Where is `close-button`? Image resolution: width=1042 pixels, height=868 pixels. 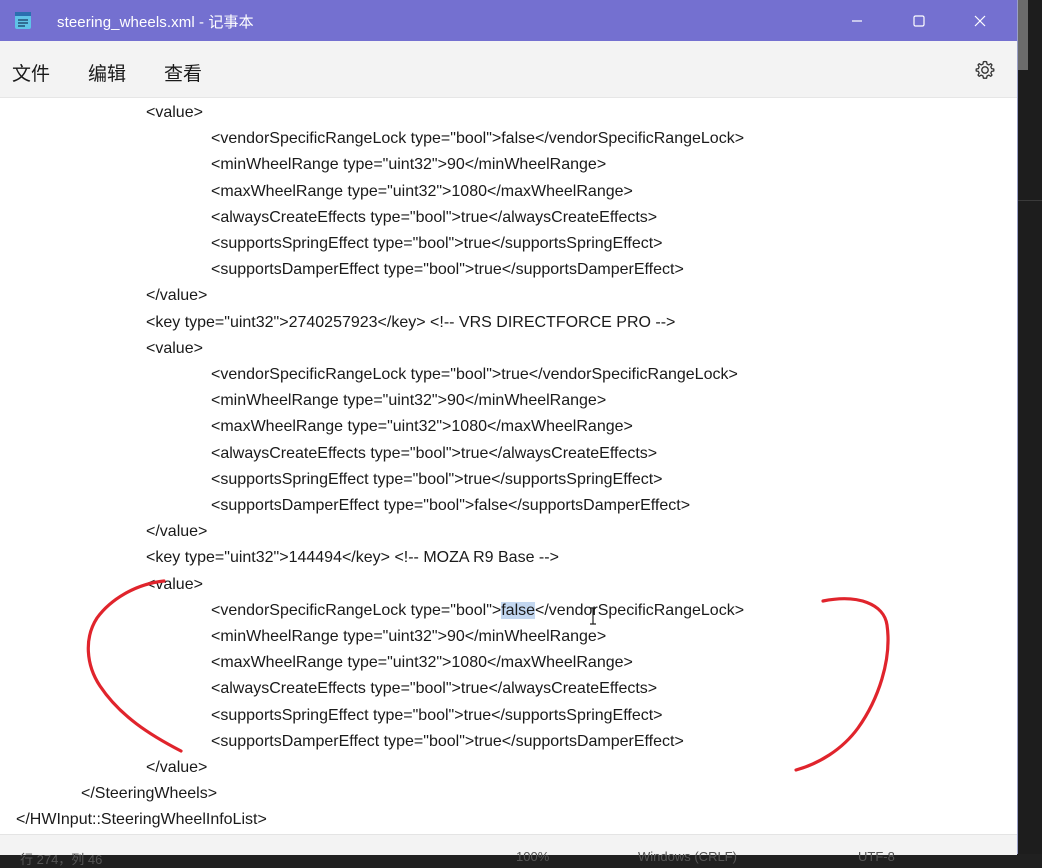
close-button is located at coordinates (980, 20).